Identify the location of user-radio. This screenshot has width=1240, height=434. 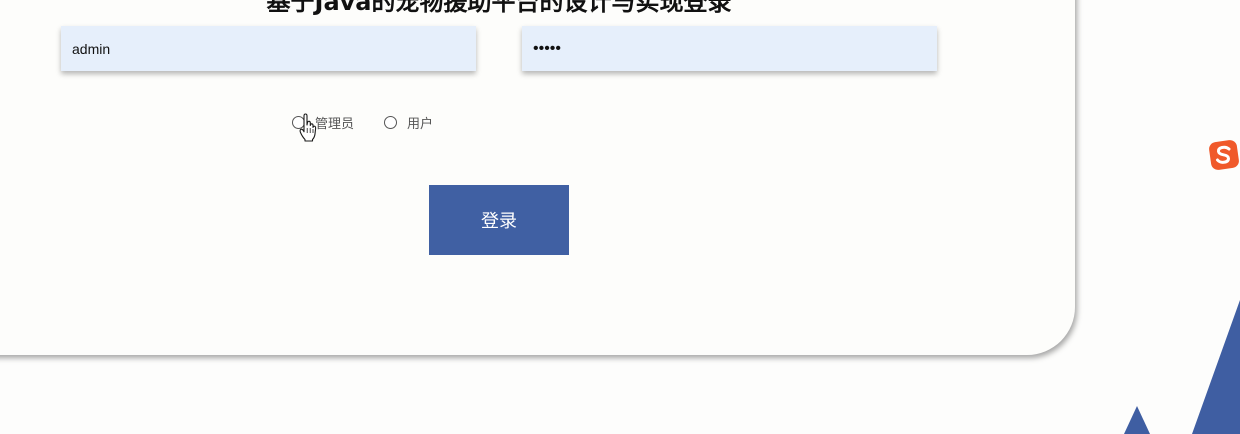
(391, 122).